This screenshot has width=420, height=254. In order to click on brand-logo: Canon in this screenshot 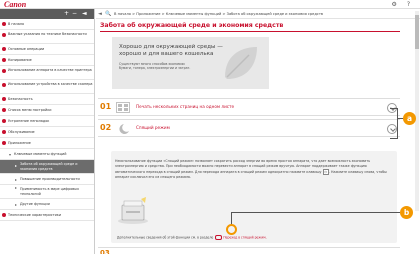, I will do `click(15, 4)`.